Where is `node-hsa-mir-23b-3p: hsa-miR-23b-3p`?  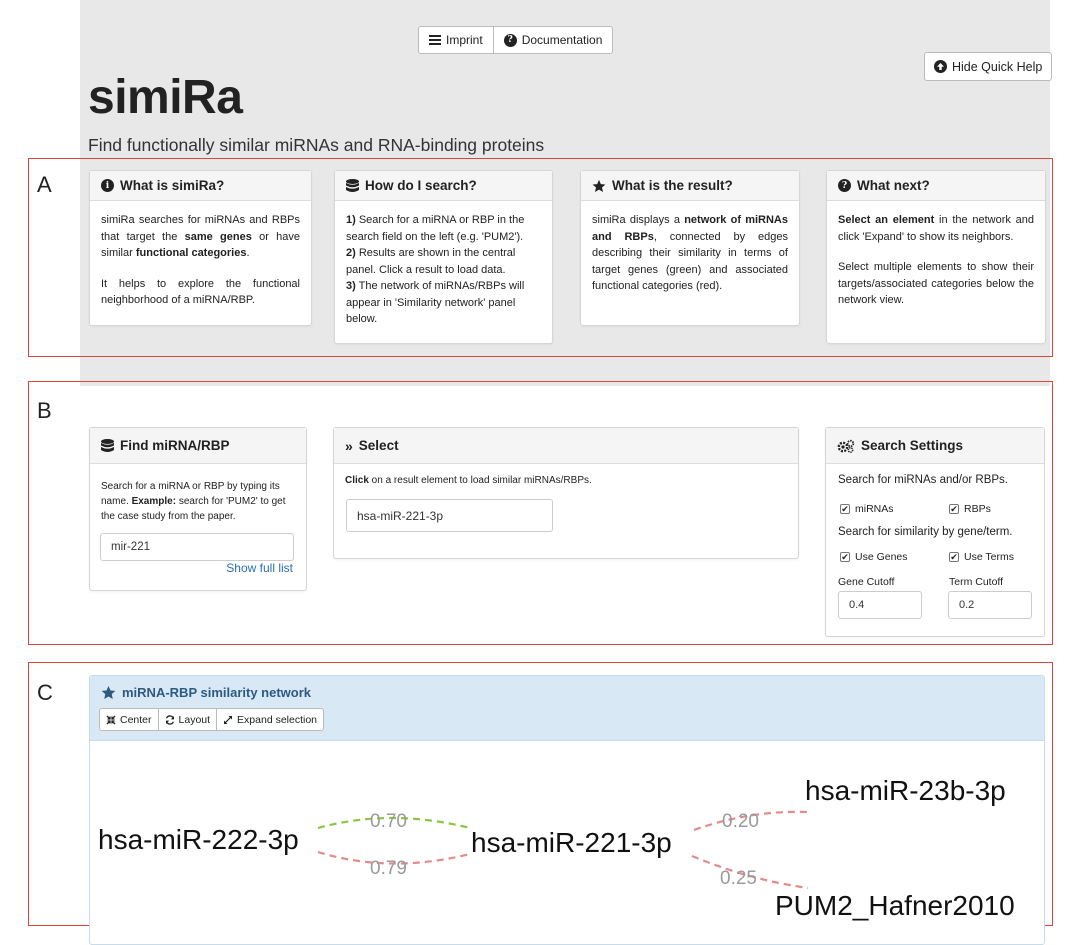 node-hsa-mir-23b-3p: hsa-miR-23b-3p is located at coordinates (905, 791).